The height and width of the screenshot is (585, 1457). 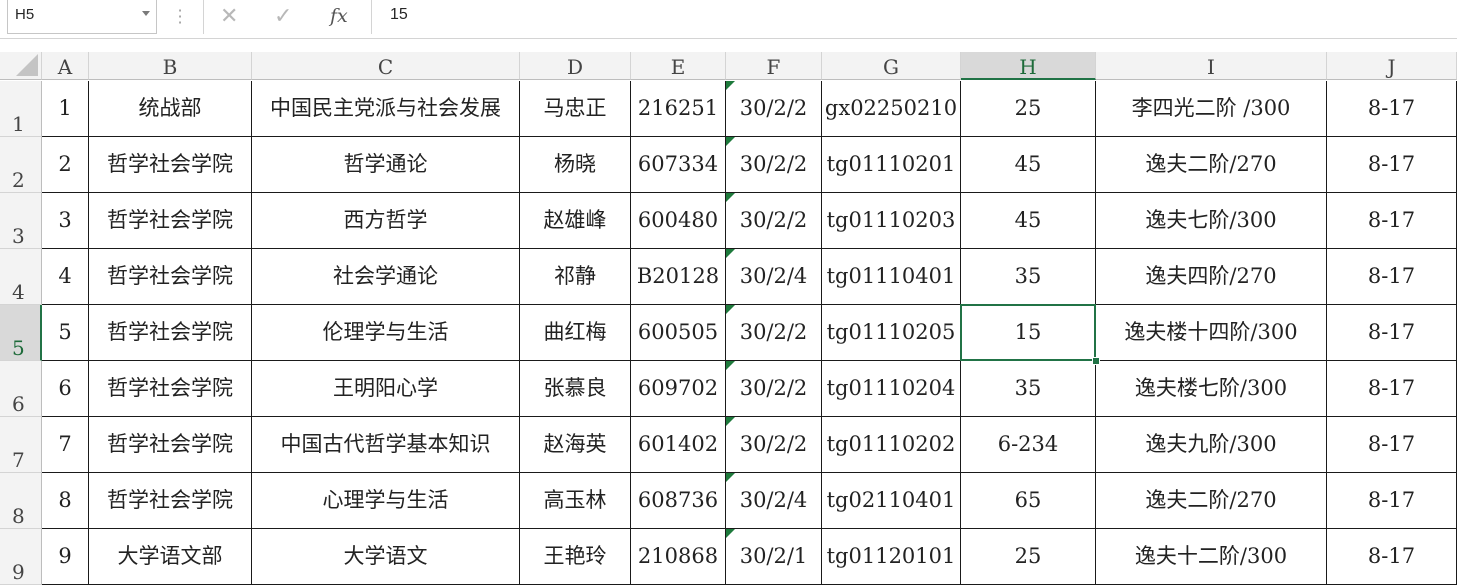 I want to click on cell-j7: 8-17, so click(x=1392, y=445).